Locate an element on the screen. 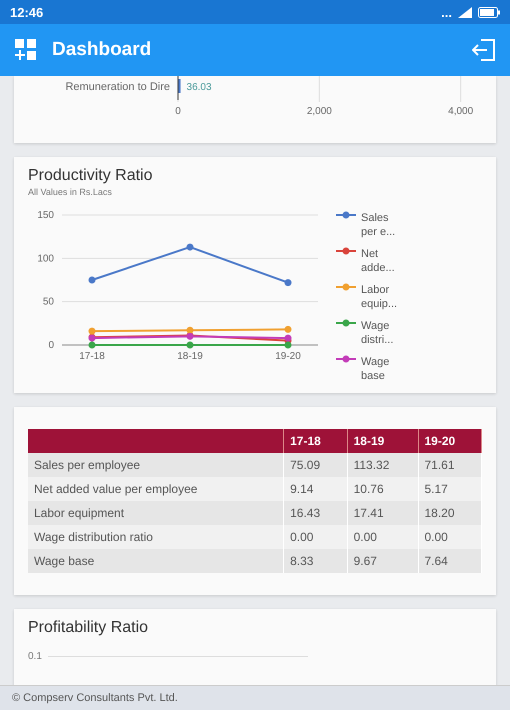 The height and width of the screenshot is (710, 510). table-cell: 8.33 is located at coordinates (316, 561).